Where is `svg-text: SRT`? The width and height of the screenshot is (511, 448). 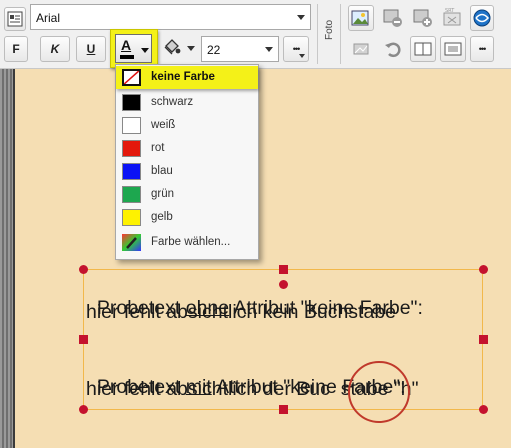 svg-text: SRT is located at coordinates (450, 11).